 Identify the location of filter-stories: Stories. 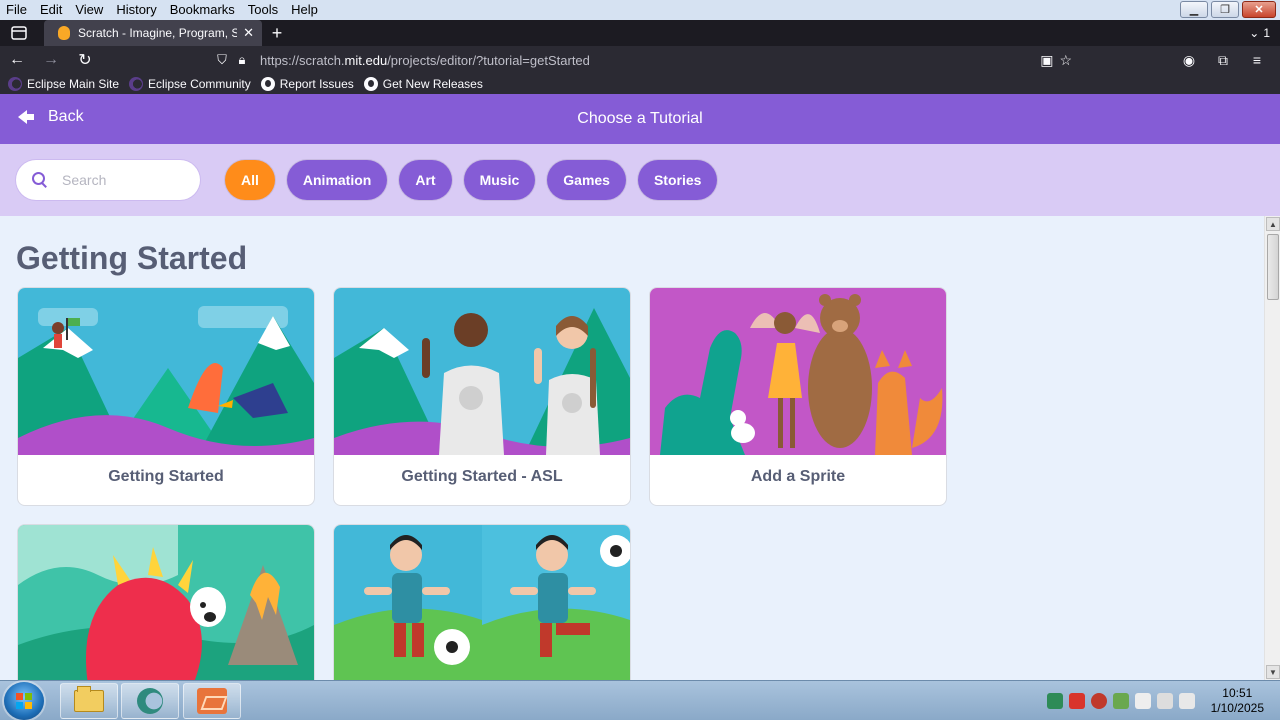
(677, 180).